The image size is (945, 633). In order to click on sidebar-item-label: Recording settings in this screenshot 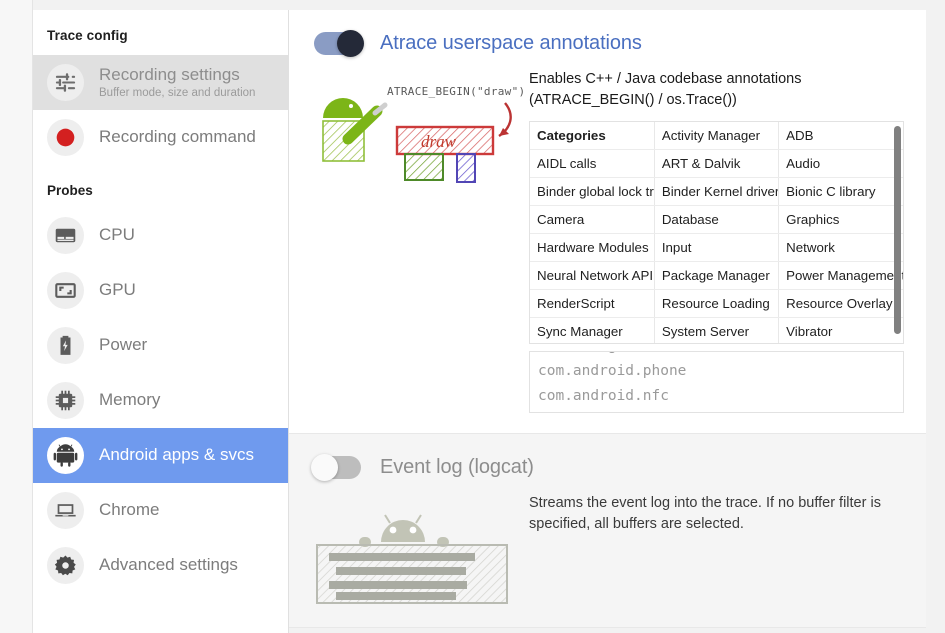, I will do `click(169, 75)`.